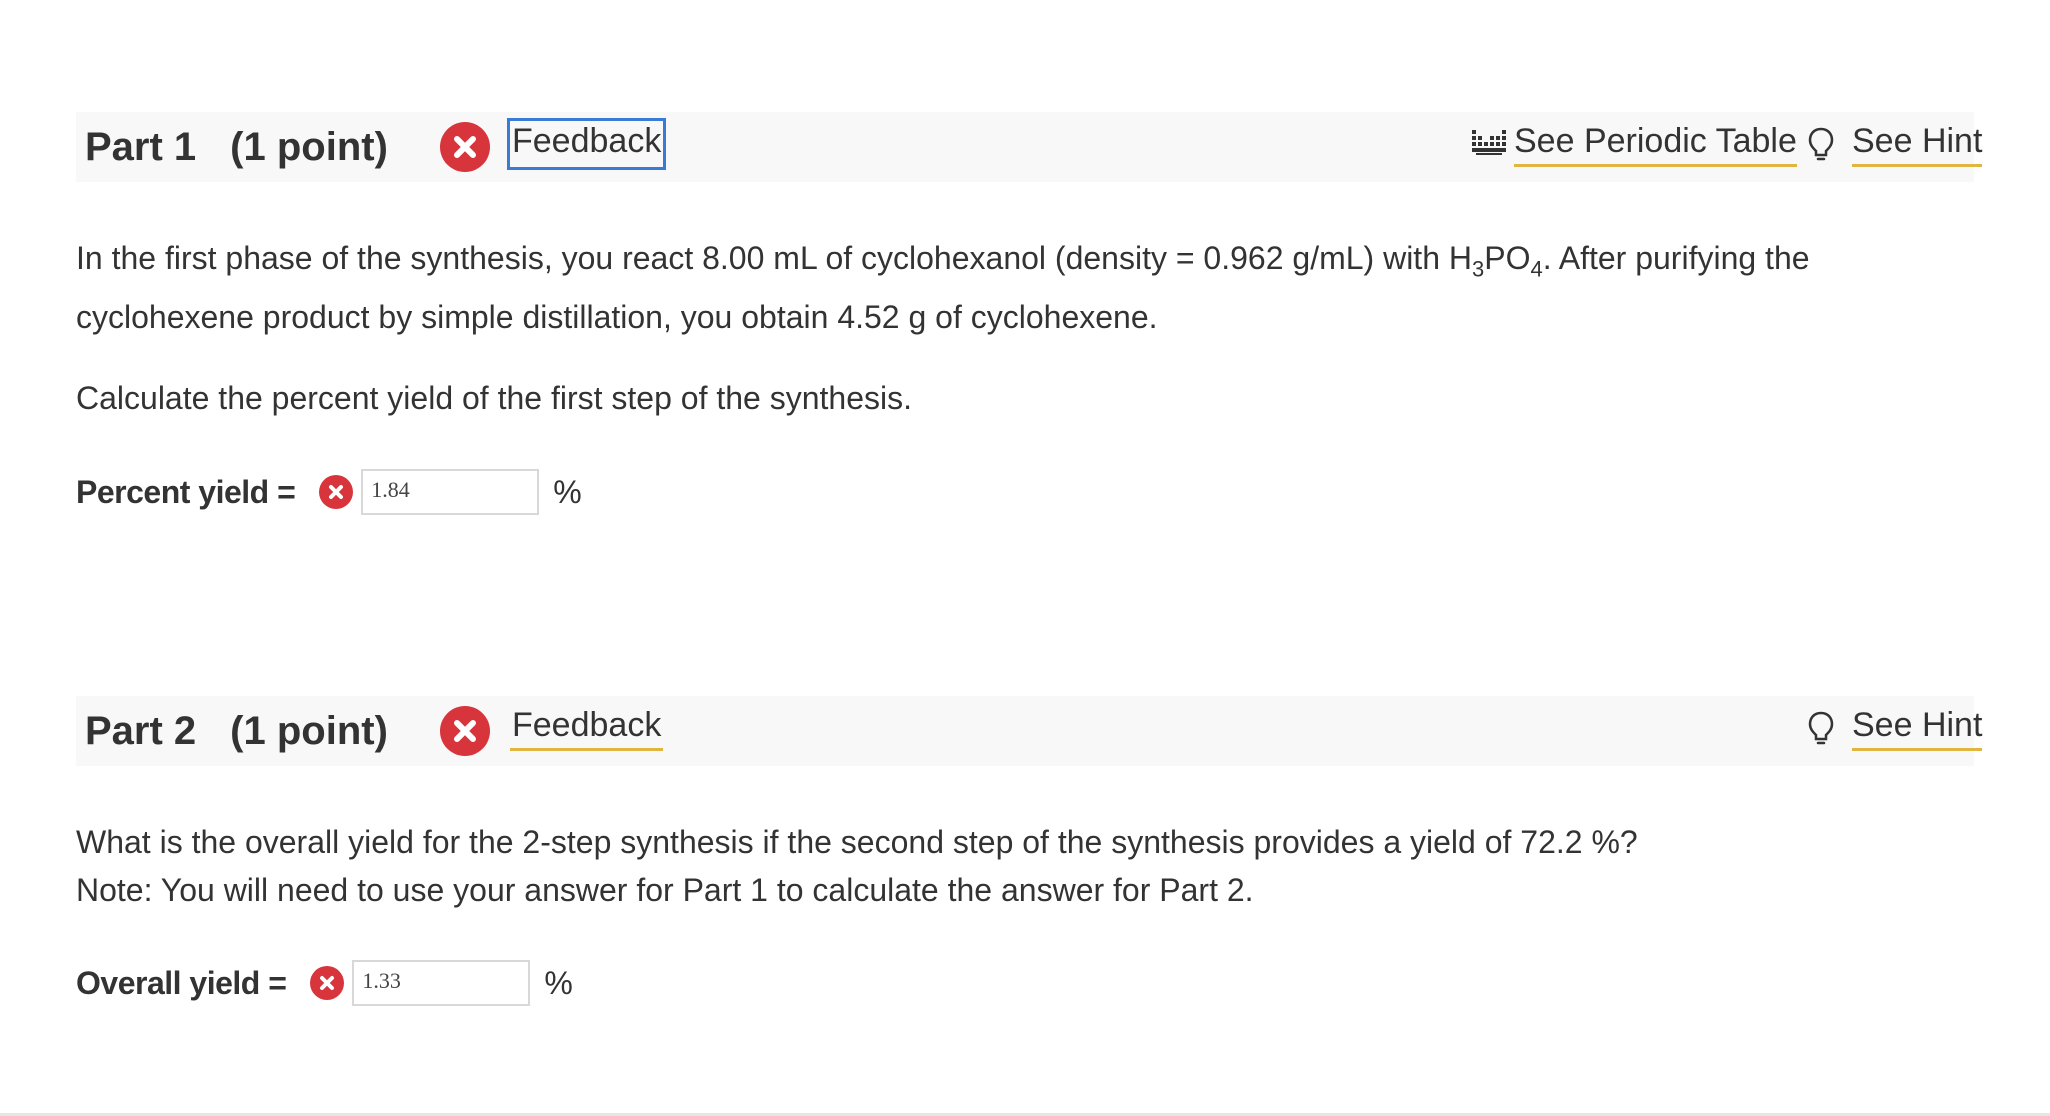 The width and height of the screenshot is (2050, 1116). I want to click on percent-yield-input: 1.84, so click(450, 492).